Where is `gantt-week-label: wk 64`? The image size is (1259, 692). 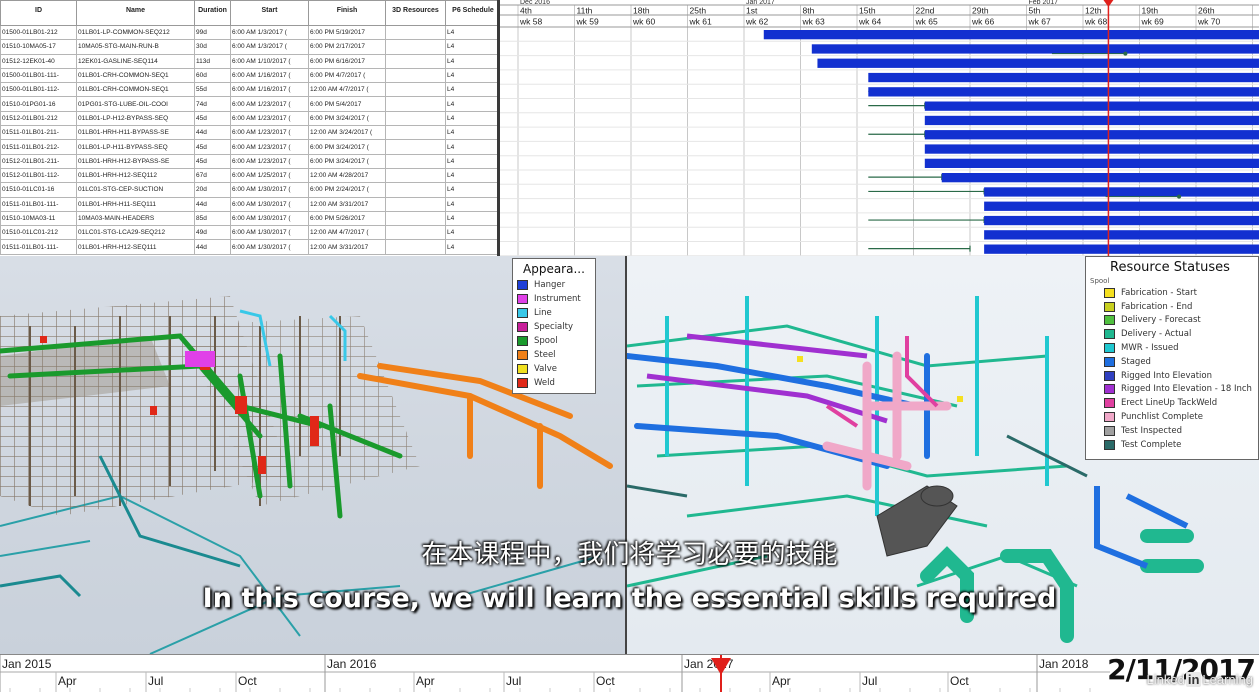 gantt-week-label: wk 64 is located at coordinates (869, 22).